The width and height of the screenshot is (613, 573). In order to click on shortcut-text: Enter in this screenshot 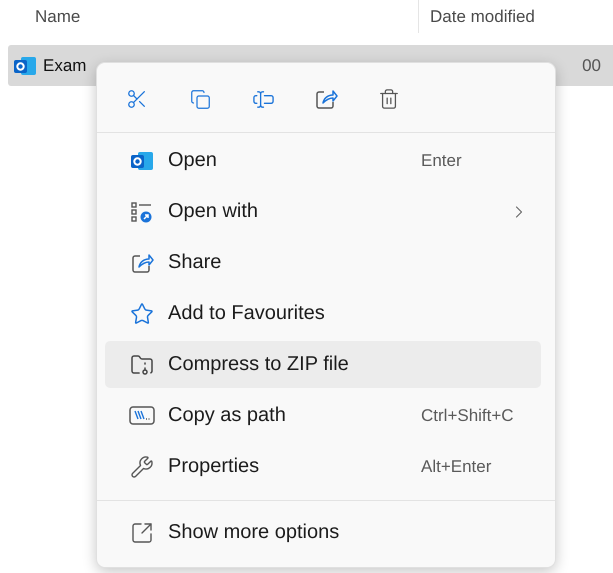, I will do `click(442, 160)`.